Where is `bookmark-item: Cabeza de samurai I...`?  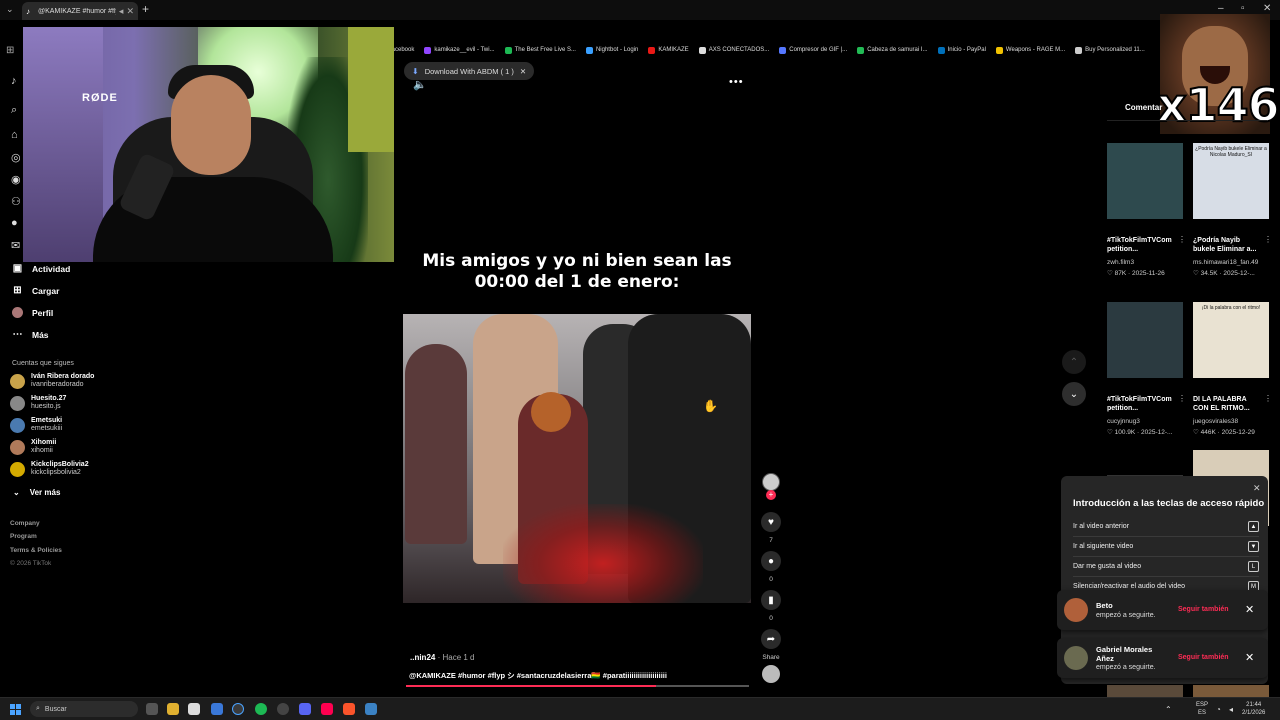
bookmark-item: Cabeza de samurai I... is located at coordinates (892, 50).